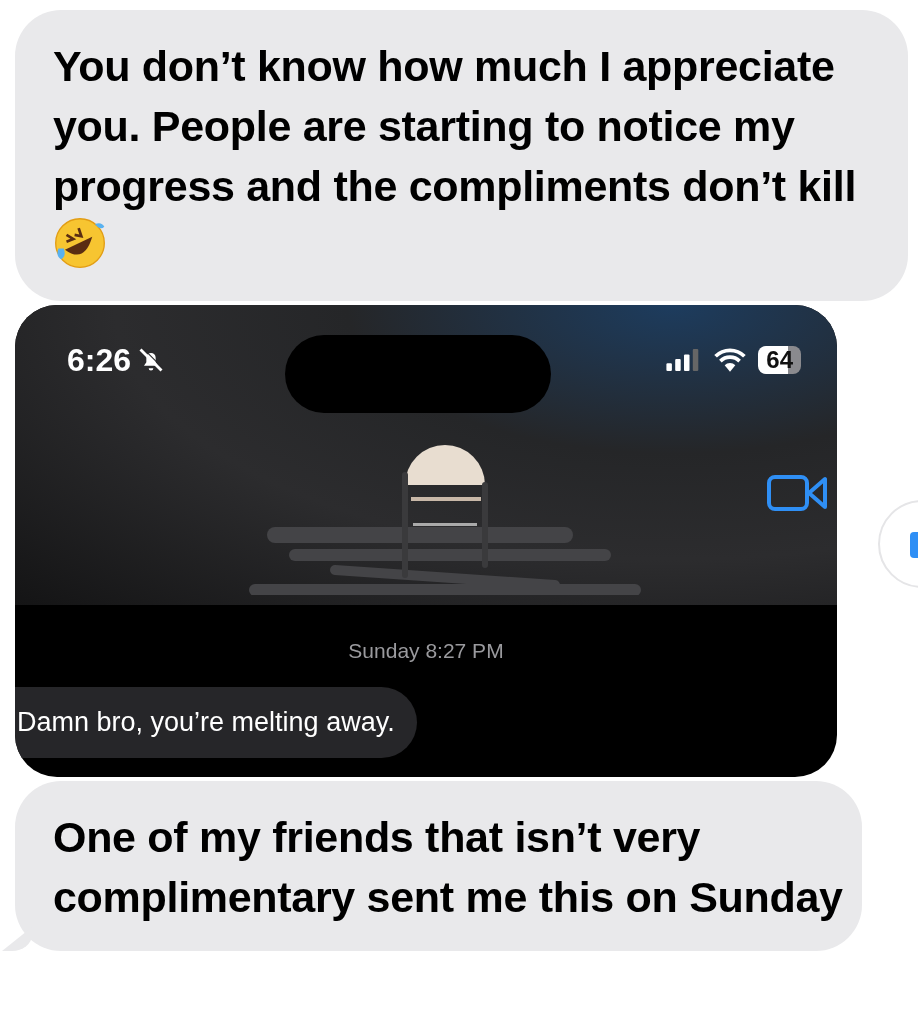  Describe the element at coordinates (797, 493) in the screenshot. I see `video-camera-icon` at that location.